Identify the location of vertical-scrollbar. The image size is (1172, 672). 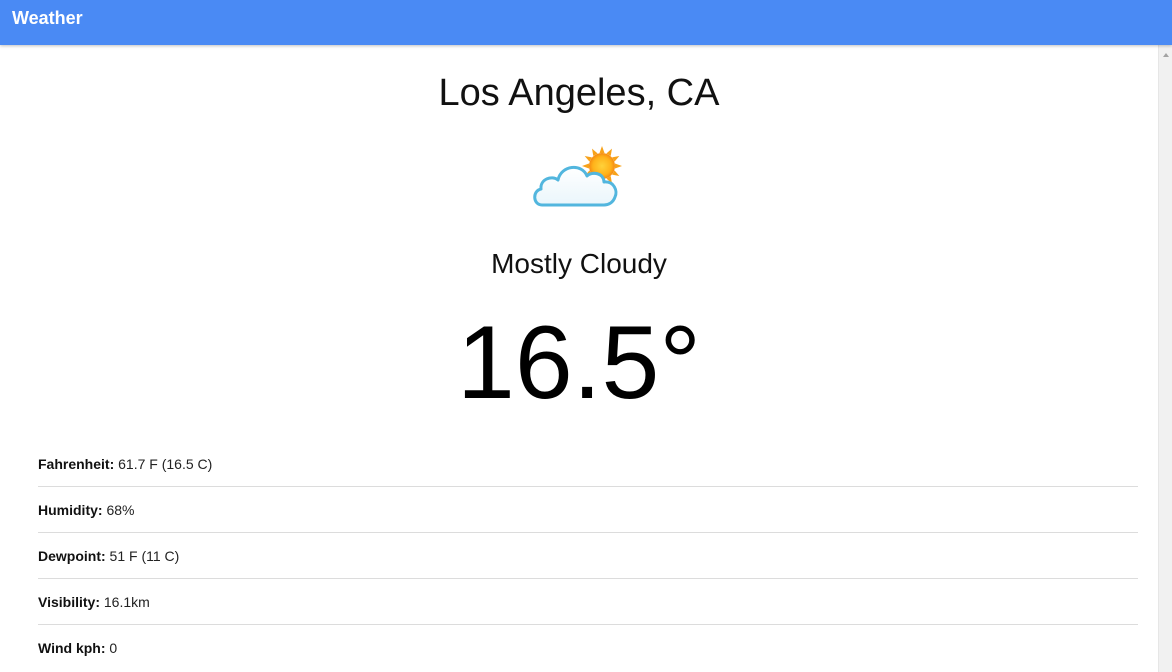
(1165, 358).